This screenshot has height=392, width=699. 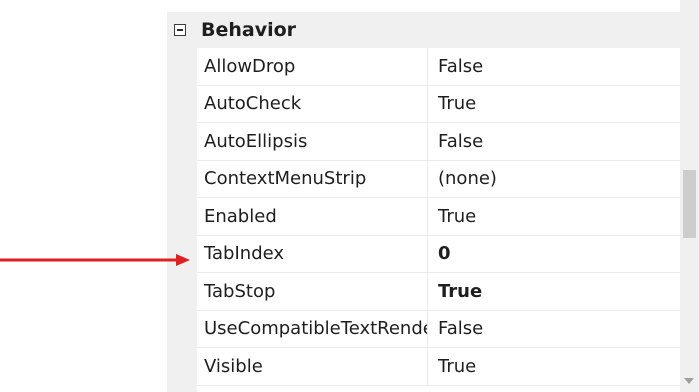 I want to click on scroll-down-arrow-icon, so click(x=689, y=381).